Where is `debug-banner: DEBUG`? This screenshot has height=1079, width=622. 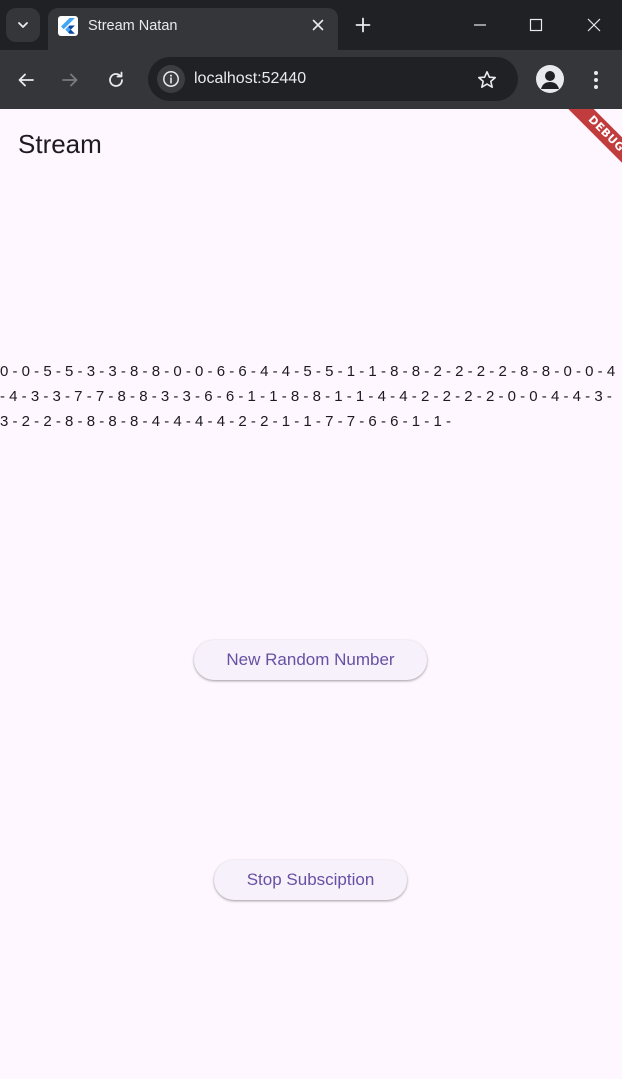
debug-banner: DEBUG is located at coordinates (588, 147).